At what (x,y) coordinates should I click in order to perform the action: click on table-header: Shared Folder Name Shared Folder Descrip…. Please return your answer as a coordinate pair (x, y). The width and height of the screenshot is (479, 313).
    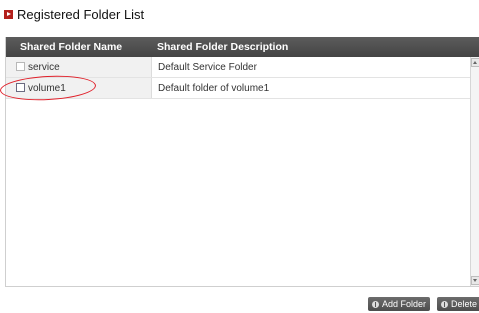
    Looking at the image, I should click on (242, 47).